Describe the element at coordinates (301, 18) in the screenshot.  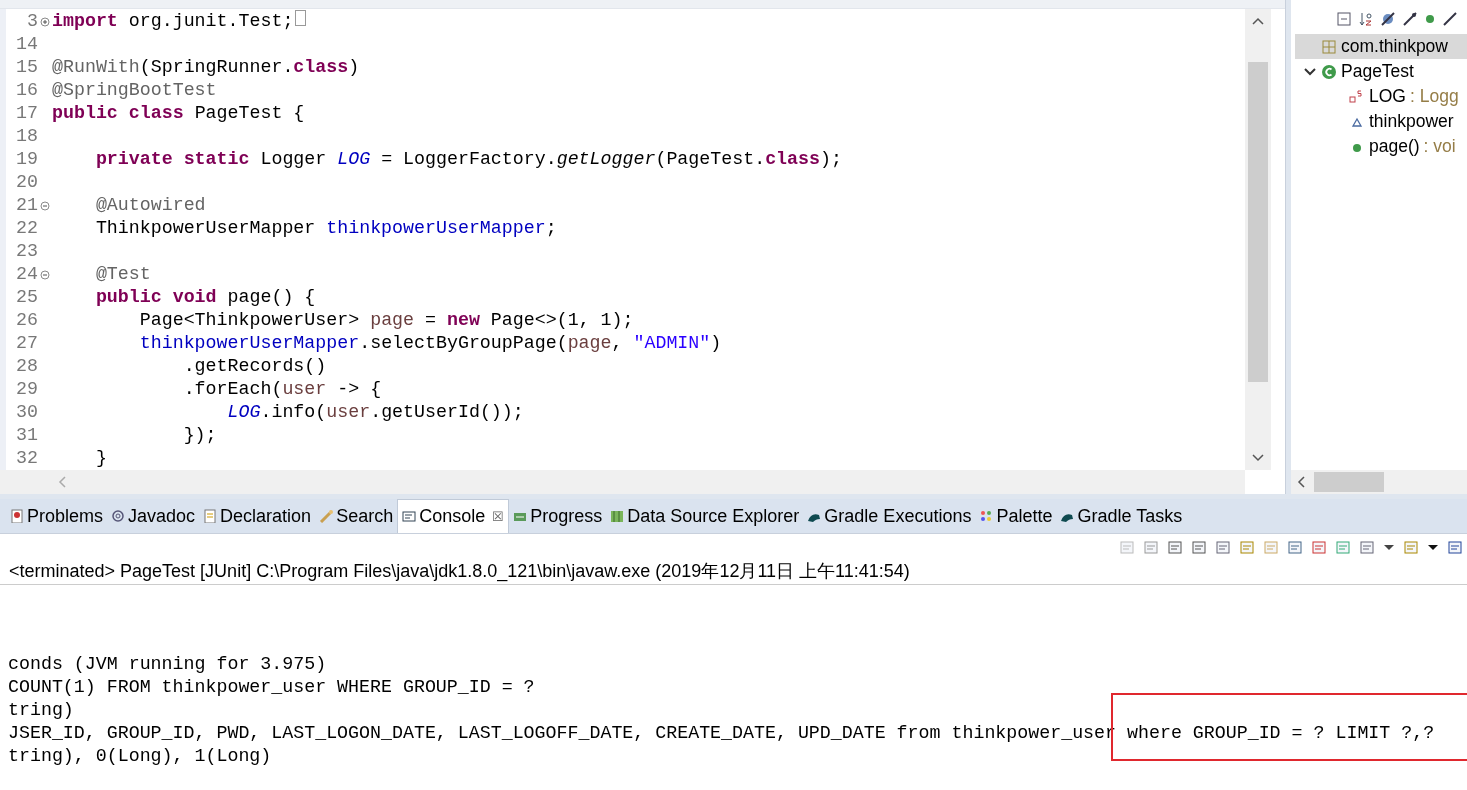
I see `folded-code-marker` at that location.